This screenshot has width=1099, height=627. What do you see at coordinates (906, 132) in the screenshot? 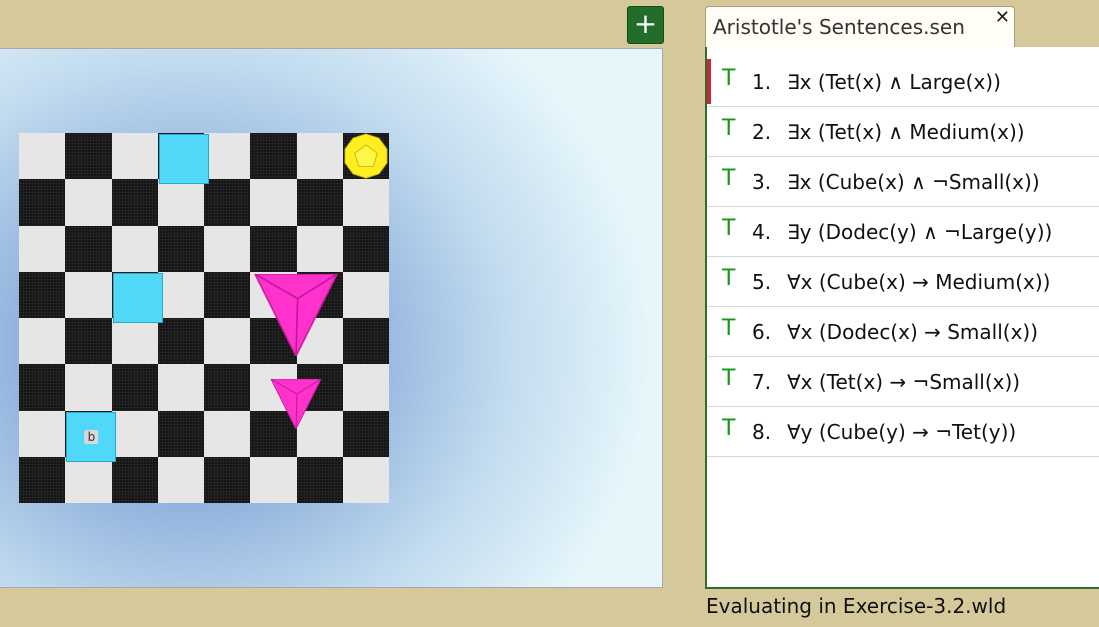
I see `sentence-formula: ∃x (Tet(x) ∧ Medium(x))` at bounding box center [906, 132].